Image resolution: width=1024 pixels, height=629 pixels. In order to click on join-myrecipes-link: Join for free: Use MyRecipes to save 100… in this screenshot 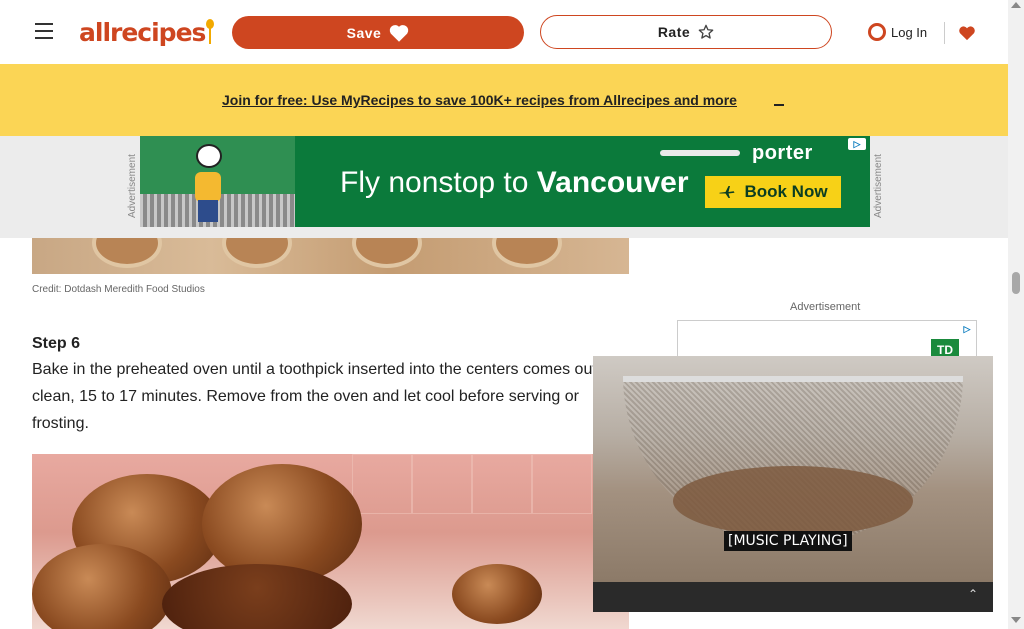, I will do `click(489, 103)`.